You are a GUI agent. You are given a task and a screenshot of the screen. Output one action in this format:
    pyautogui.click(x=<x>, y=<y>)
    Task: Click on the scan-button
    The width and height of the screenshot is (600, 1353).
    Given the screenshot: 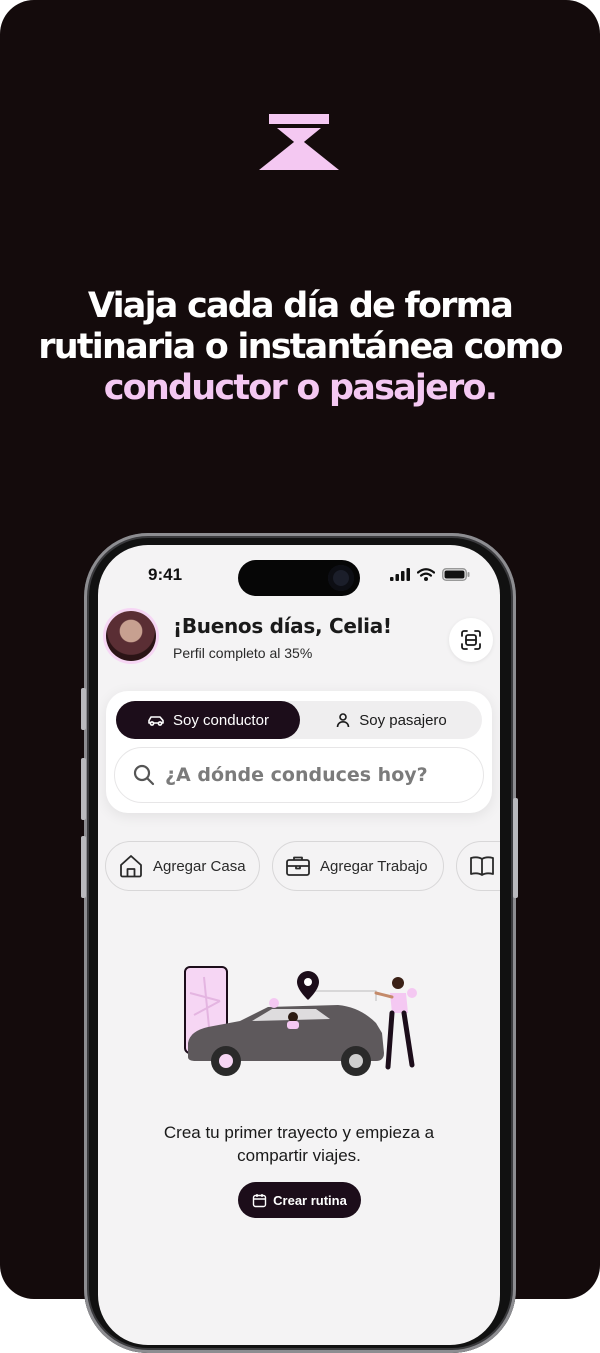 What is the action you would take?
    pyautogui.click(x=471, y=640)
    